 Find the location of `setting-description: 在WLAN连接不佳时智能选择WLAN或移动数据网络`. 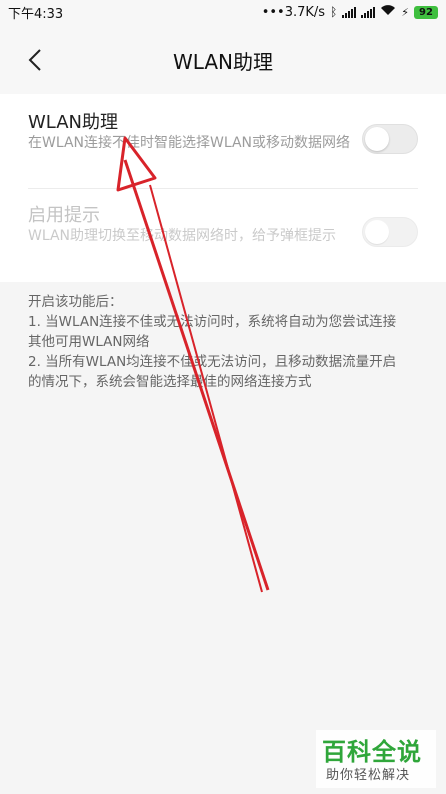

setting-description: 在WLAN连接不佳时智能选择WLAN或移动数据网络 is located at coordinates (189, 143).